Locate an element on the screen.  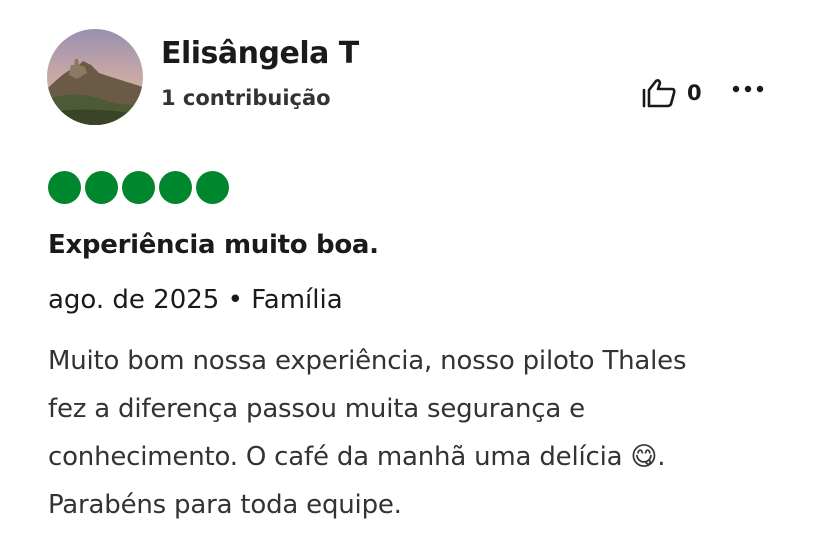
review-meta: ago. de 2025 • Família is located at coordinates (195, 300).